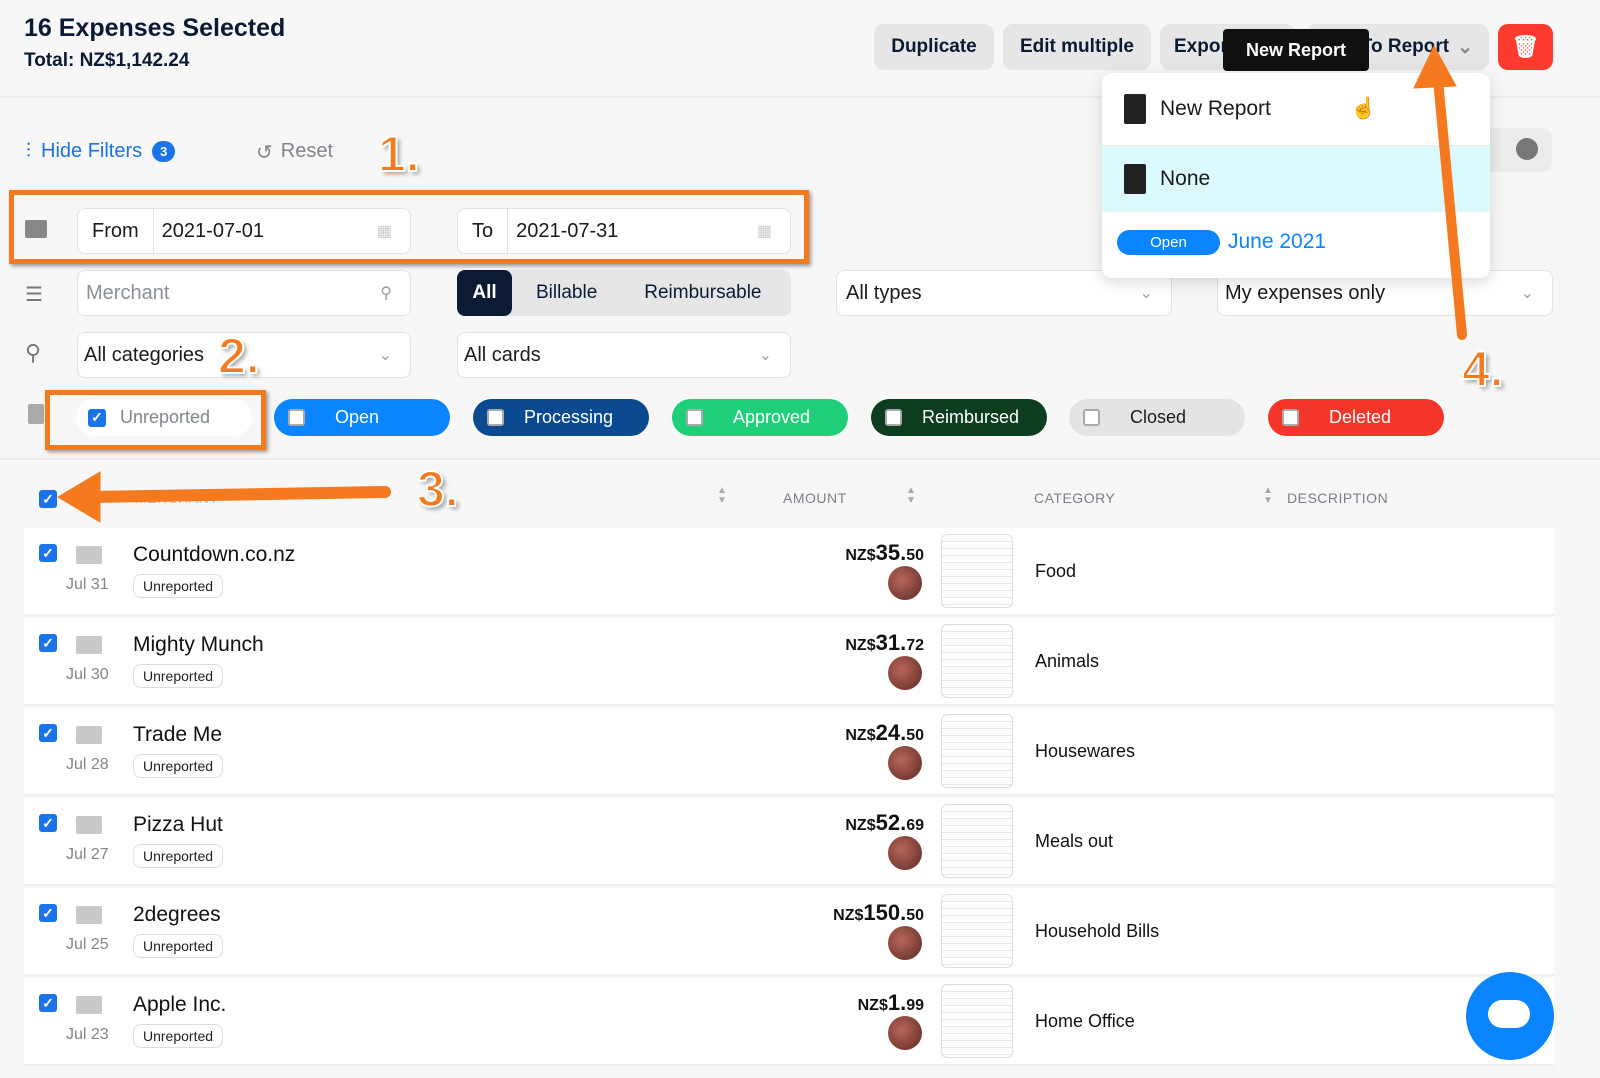 The width and height of the screenshot is (1600, 1078). I want to click on arrow-3-head, so click(79, 497).